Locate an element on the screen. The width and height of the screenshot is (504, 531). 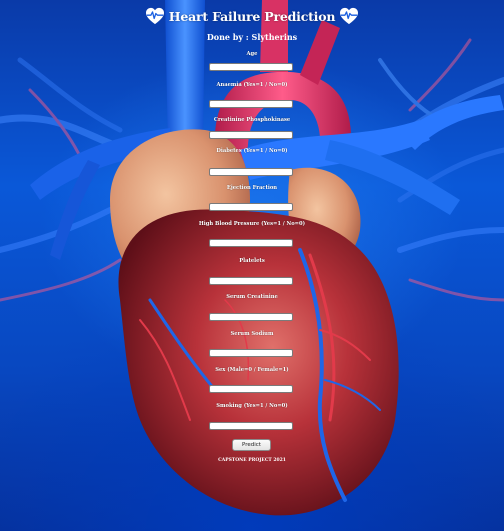
platelets-input is located at coordinates (251, 281).